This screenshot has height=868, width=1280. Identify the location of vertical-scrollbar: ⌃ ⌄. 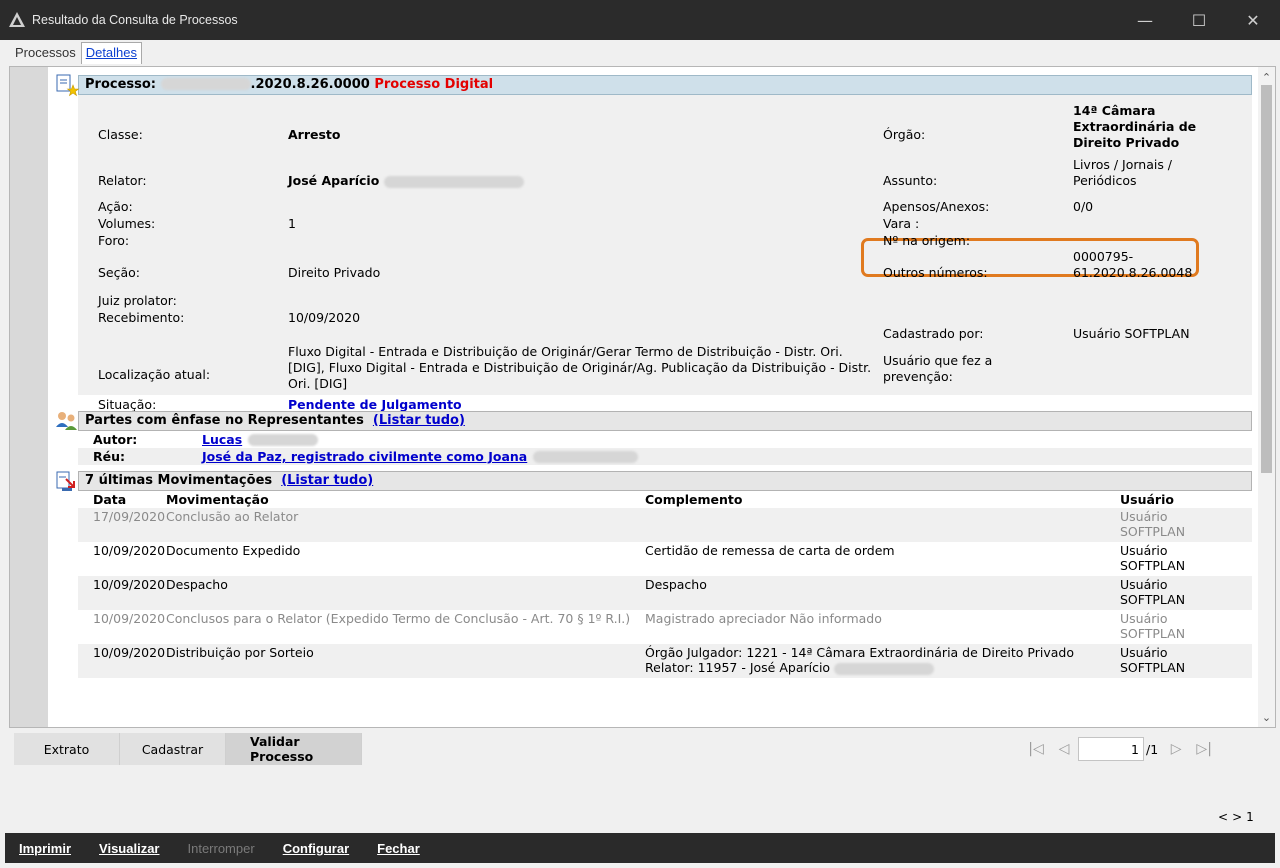
(1266, 397).